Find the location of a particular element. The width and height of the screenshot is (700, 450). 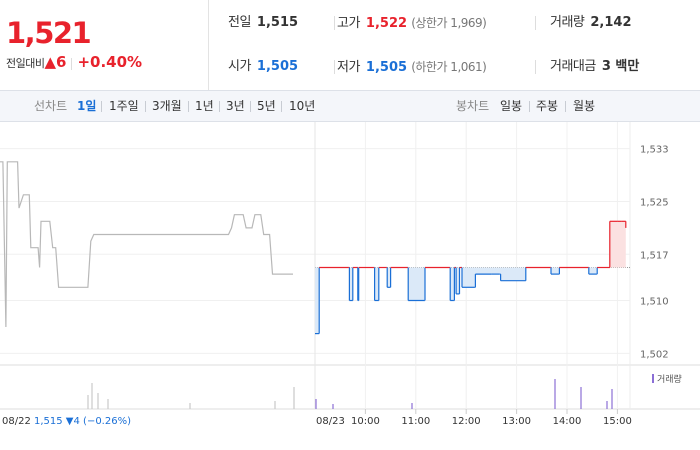

y-tick-label: 1,510 is located at coordinates (654, 302).